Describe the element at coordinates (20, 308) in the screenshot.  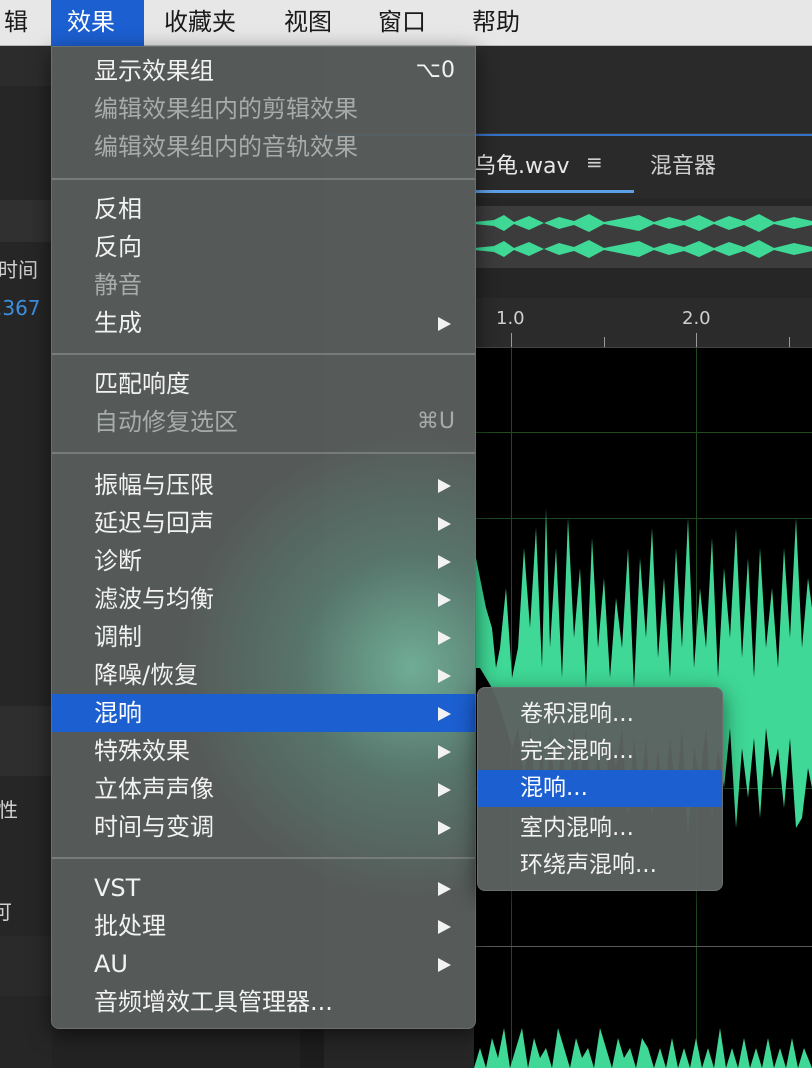
I see `time-value: .367` at that location.